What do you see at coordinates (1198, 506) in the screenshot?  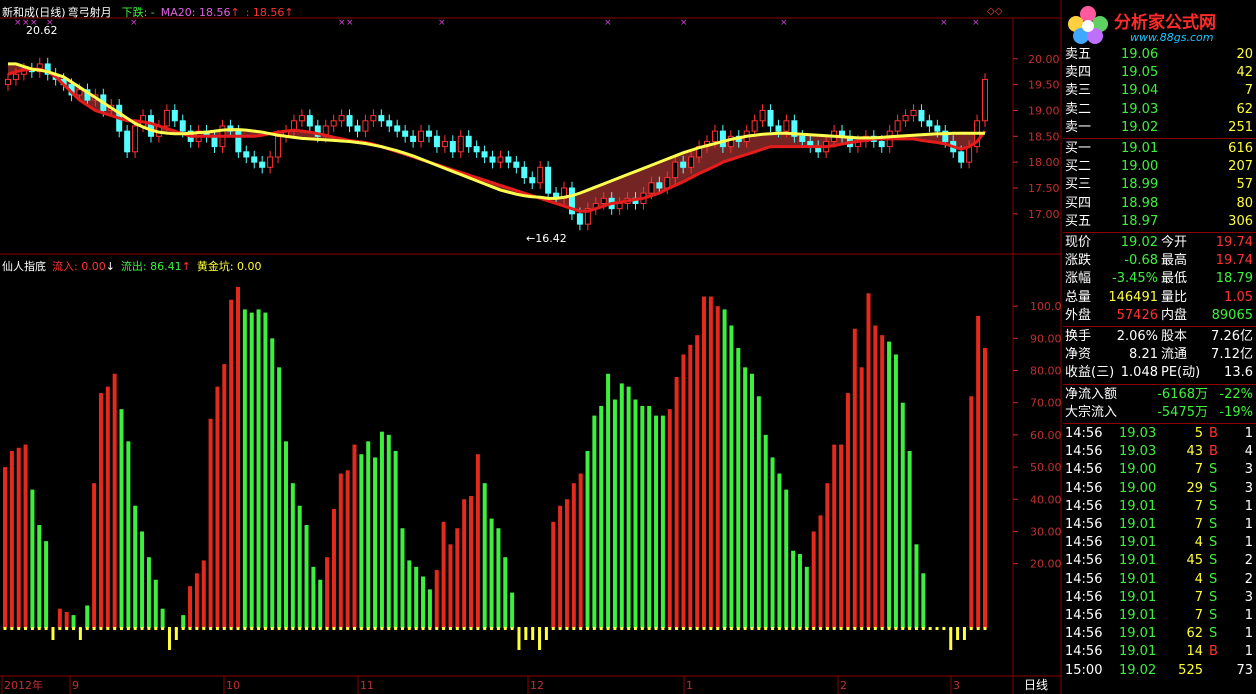 I see `tick-volume: 7` at bounding box center [1198, 506].